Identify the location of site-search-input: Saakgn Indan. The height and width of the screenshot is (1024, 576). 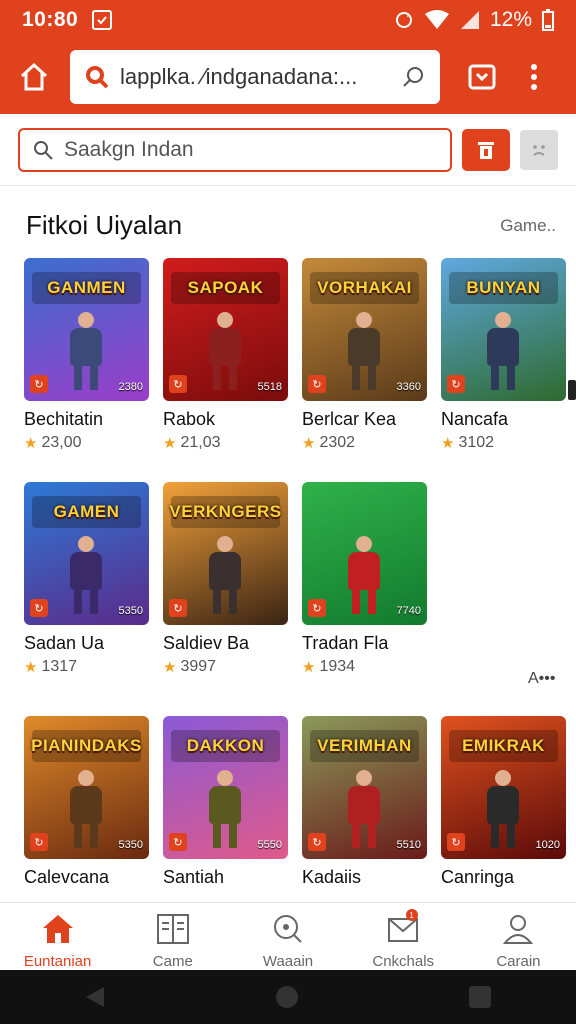
(235, 149).